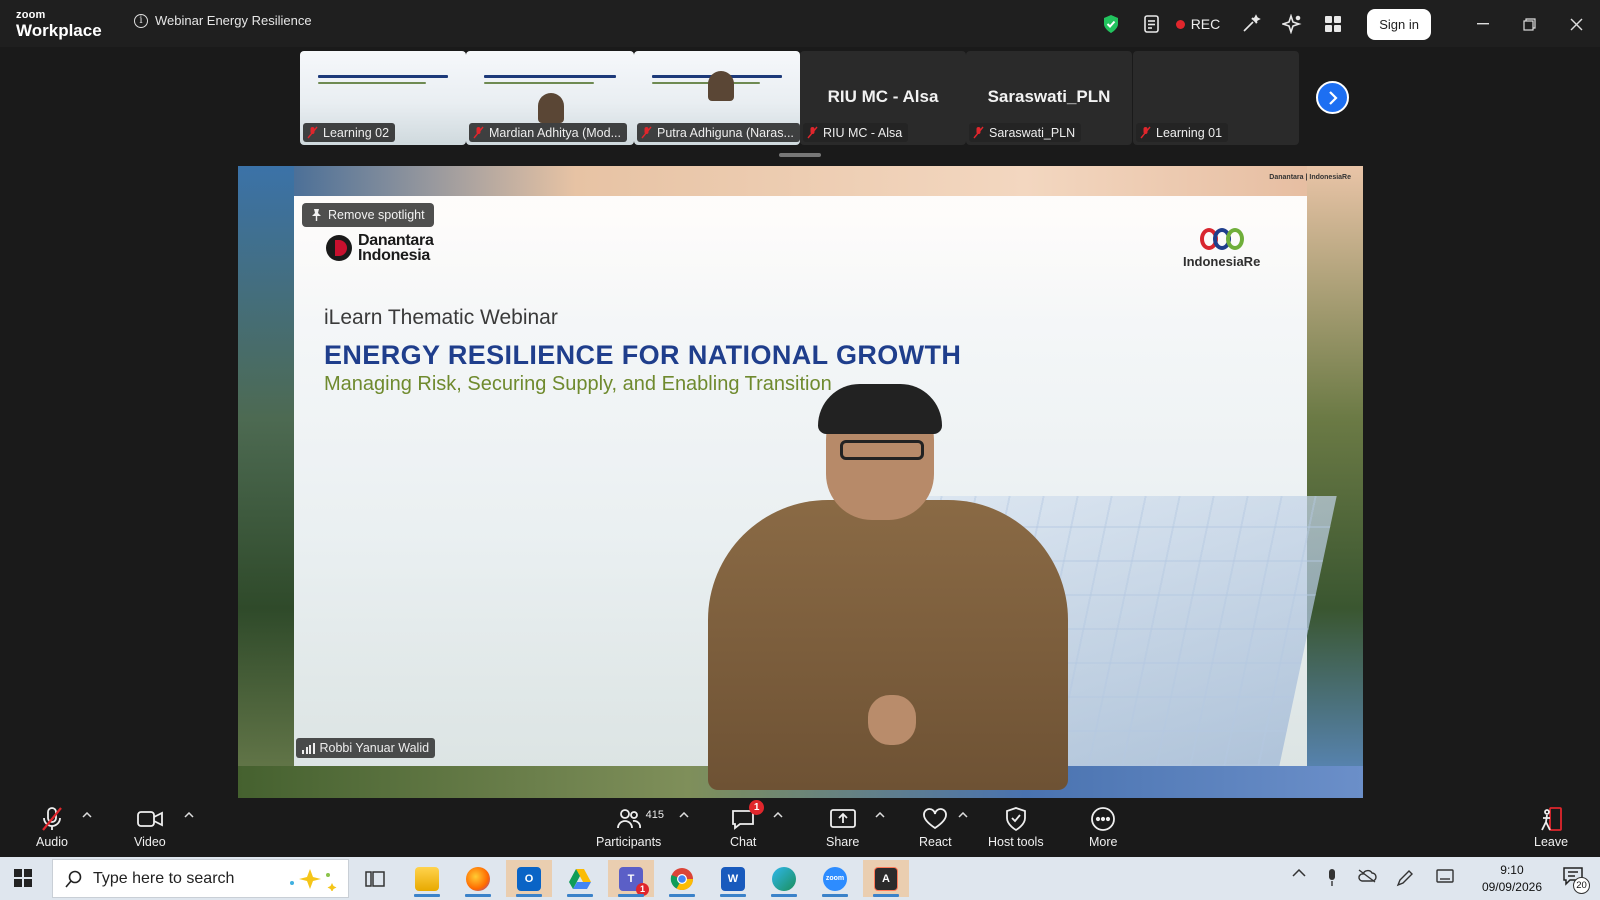  I want to click on signal-bars-icon, so click(308, 748).